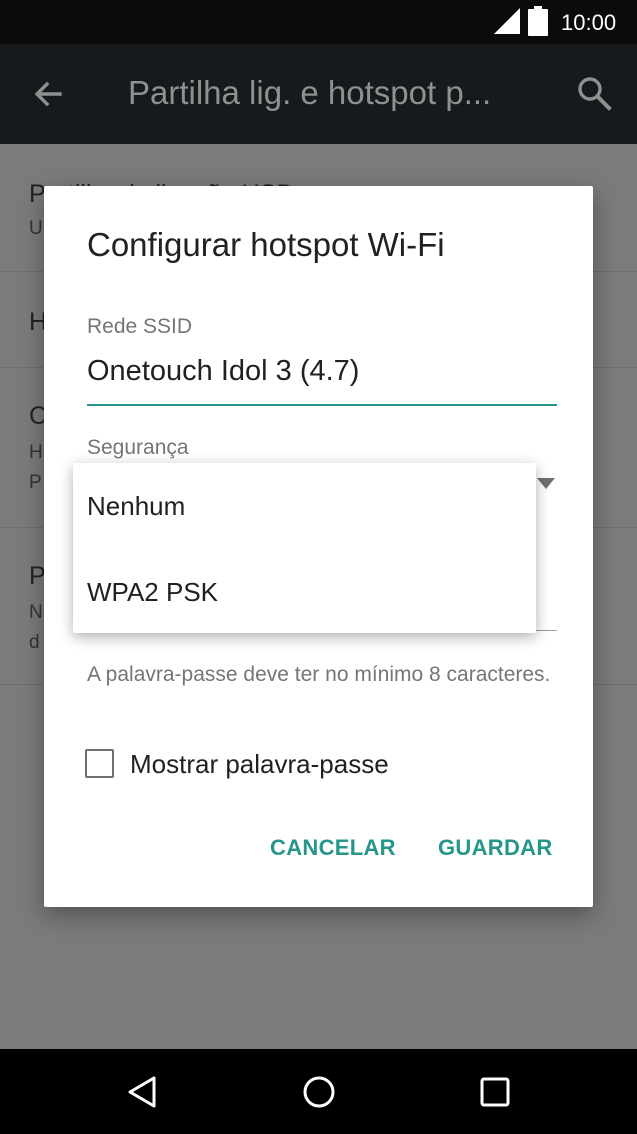  I want to click on show-password-checkbox, so click(99, 763).